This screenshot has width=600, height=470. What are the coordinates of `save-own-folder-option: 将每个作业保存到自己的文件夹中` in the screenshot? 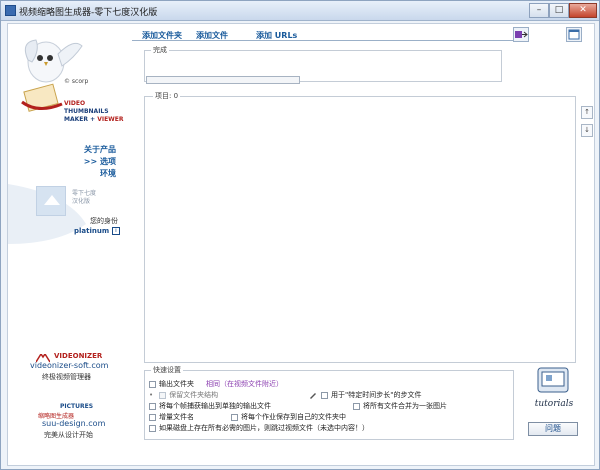 It's located at (288, 417).